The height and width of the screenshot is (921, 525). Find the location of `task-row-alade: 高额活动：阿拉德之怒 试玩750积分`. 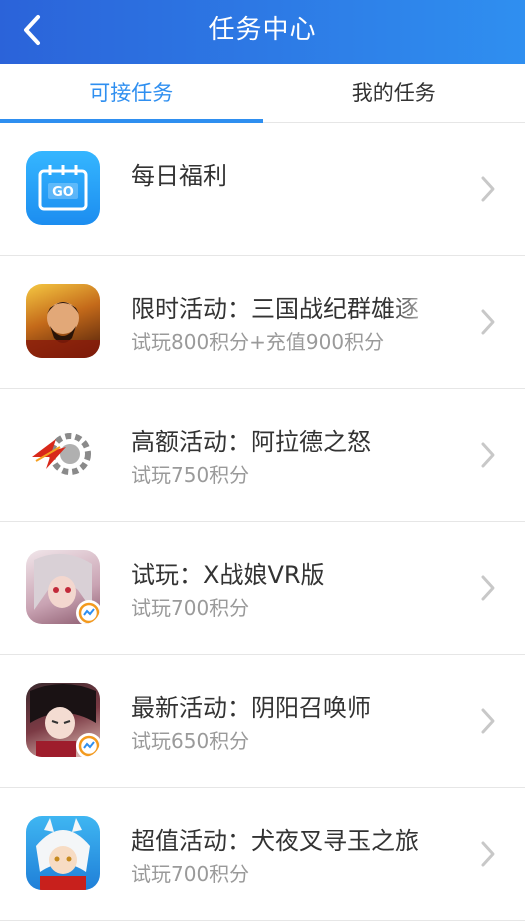

task-row-alade: 高额活动：阿拉德之怒 试玩750积分 is located at coordinates (262, 455).